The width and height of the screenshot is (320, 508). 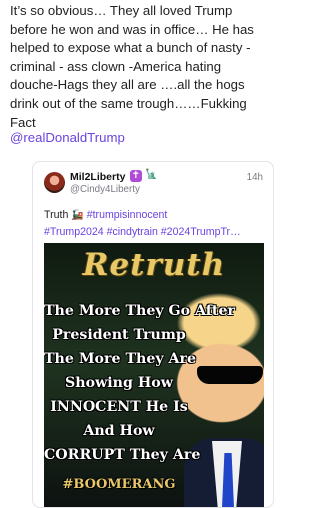 I want to click on meme-line: CORRUPT They Are, so click(x=122, y=455).